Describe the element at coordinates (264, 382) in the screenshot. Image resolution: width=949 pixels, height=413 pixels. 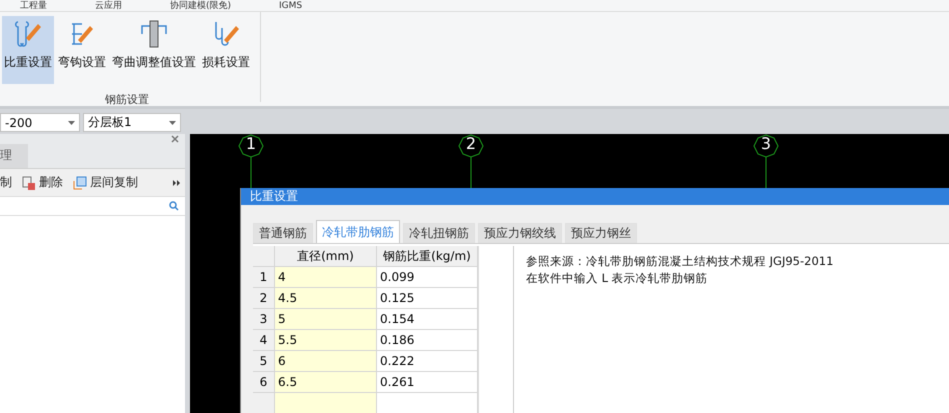
I see `row-number: 6` at that location.